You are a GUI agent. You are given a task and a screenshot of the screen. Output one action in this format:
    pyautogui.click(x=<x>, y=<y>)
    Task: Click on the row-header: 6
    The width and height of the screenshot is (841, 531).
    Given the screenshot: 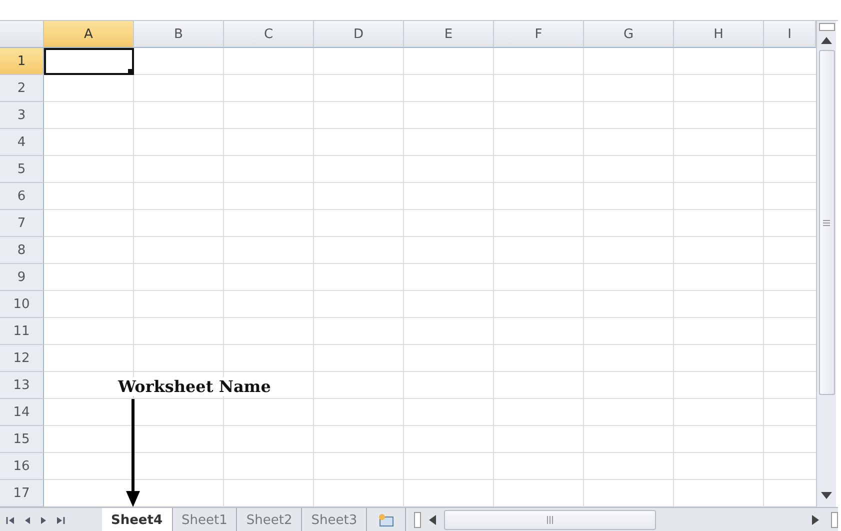 What is the action you would take?
    pyautogui.click(x=22, y=196)
    